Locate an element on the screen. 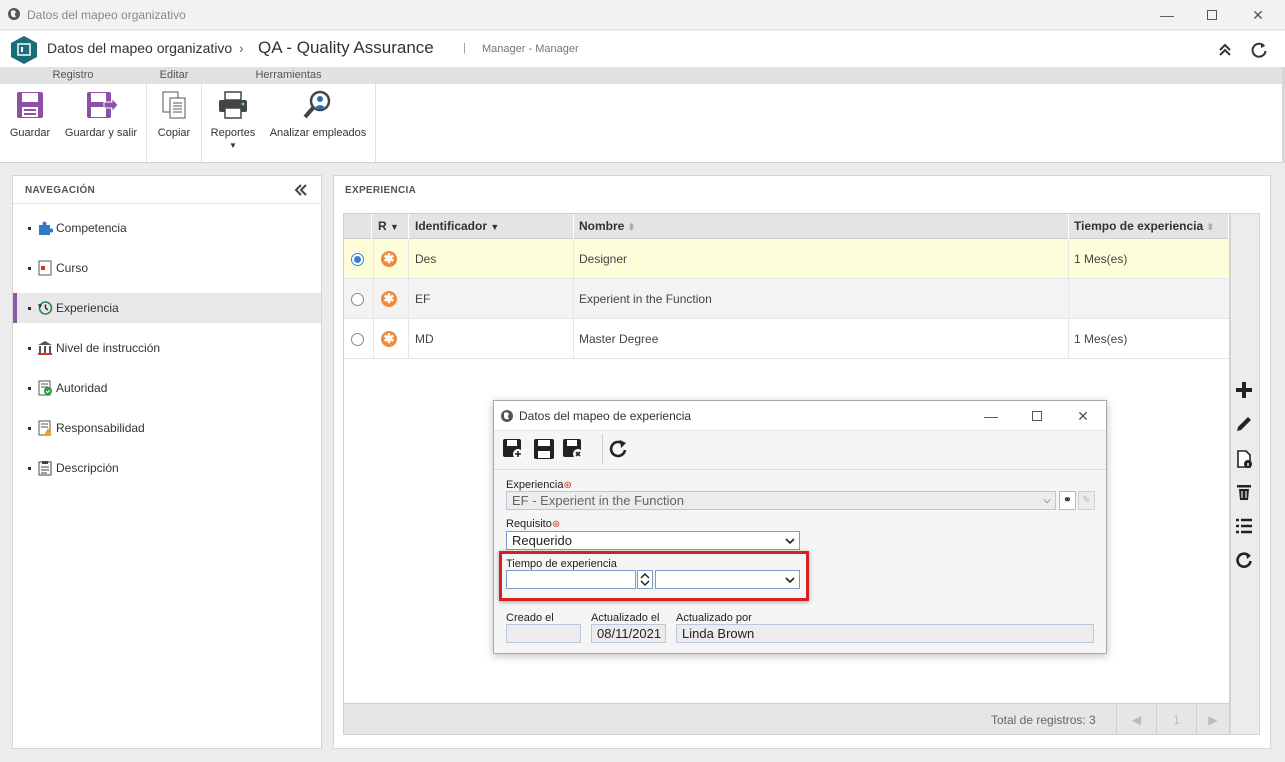  nav-item-experiencia: Experiencia is located at coordinates (167, 308).